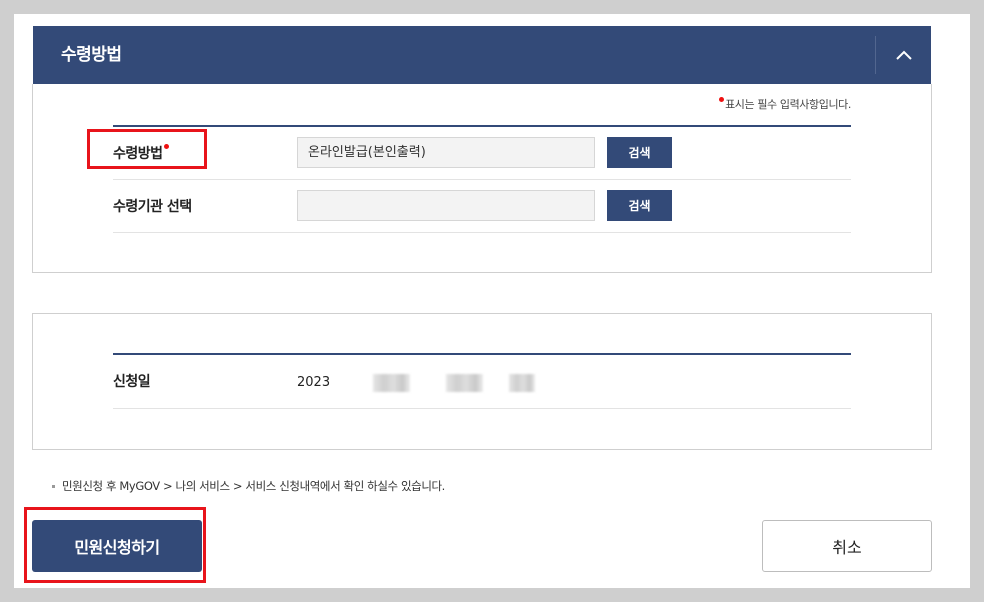  I want to click on receipt-agency-row: 수령기관 선택 검색, so click(482, 206).